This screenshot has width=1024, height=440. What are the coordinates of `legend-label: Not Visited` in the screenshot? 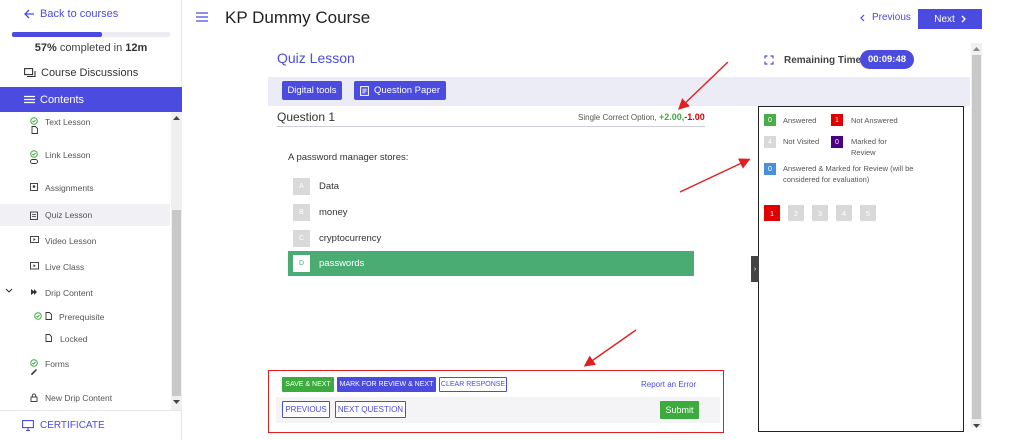 It's located at (801, 141).